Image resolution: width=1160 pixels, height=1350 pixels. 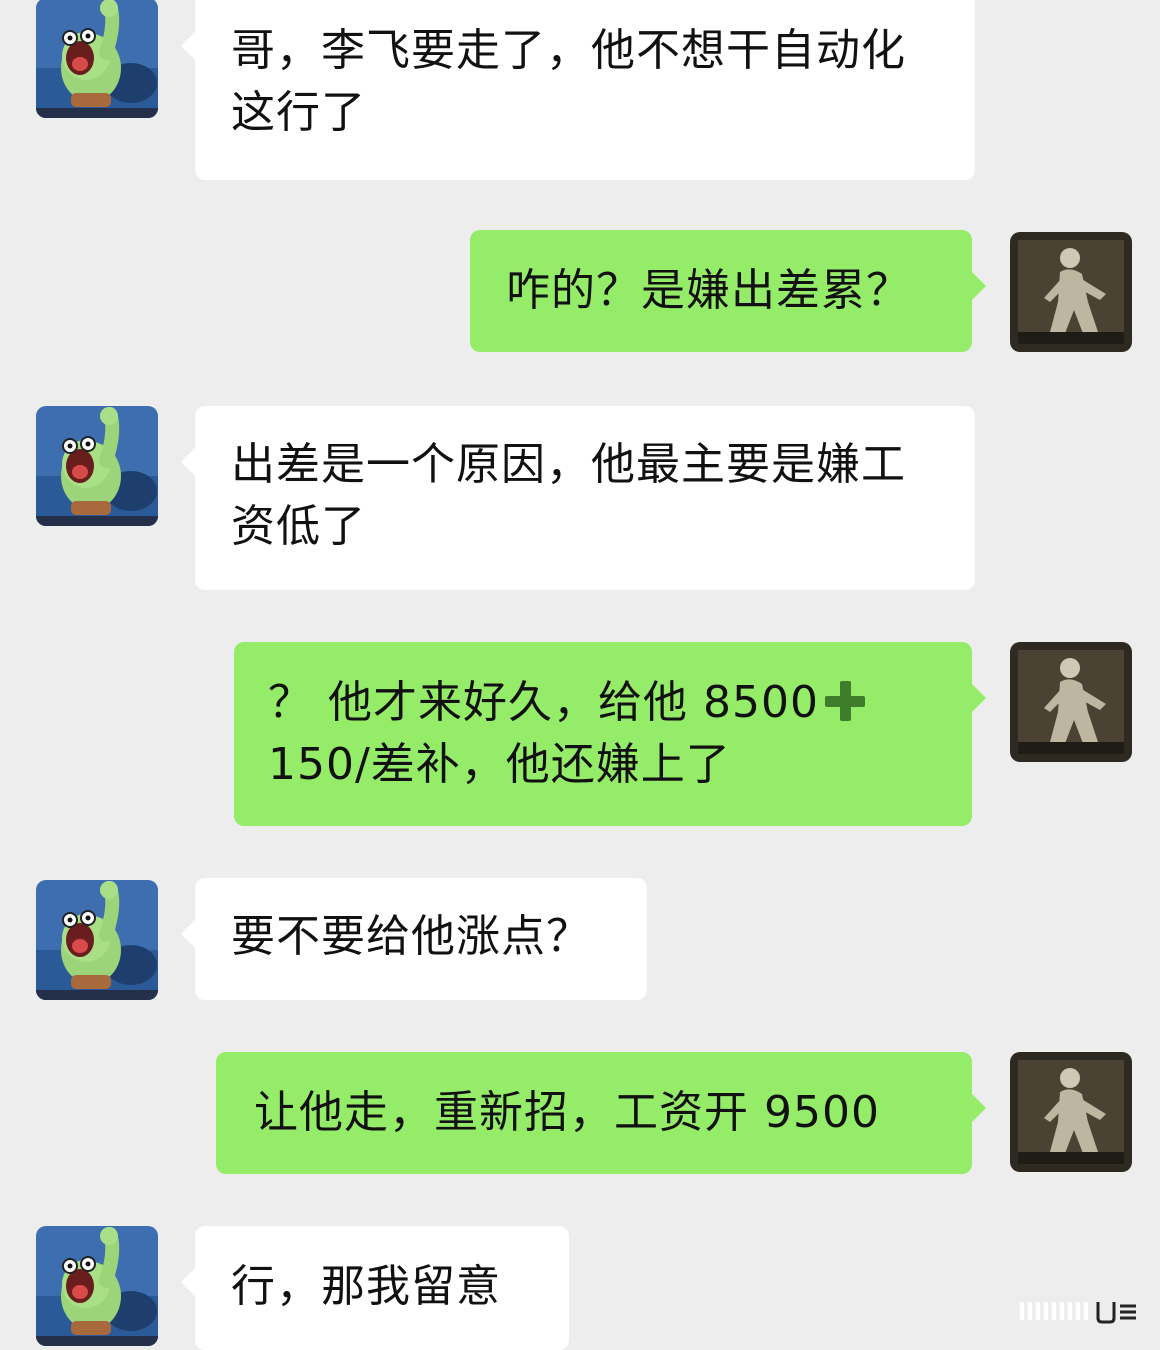 I want to click on message-text: 让他走，重新招，工资开 9500, so click(x=567, y=1112).